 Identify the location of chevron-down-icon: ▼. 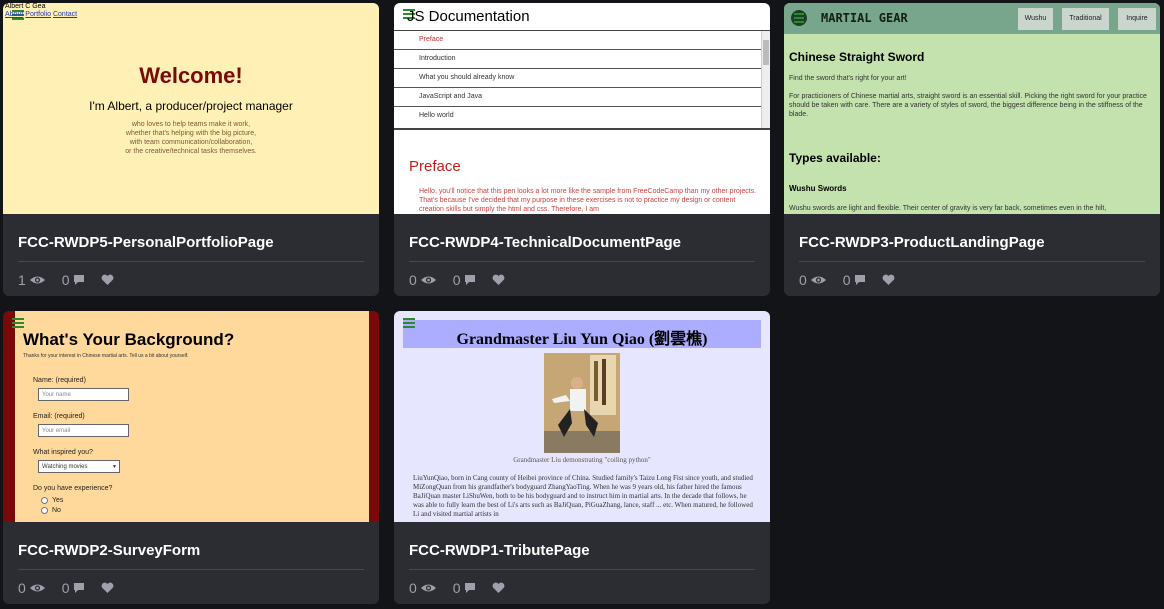
(114, 467).